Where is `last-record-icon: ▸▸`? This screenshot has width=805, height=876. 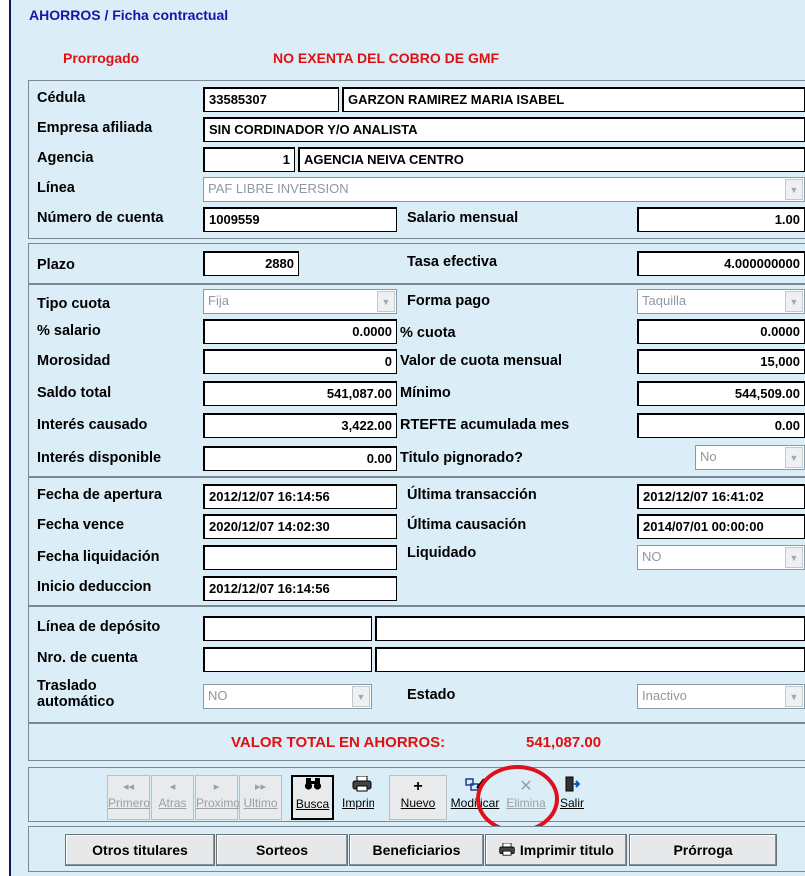
last-record-icon: ▸▸ is located at coordinates (260, 787).